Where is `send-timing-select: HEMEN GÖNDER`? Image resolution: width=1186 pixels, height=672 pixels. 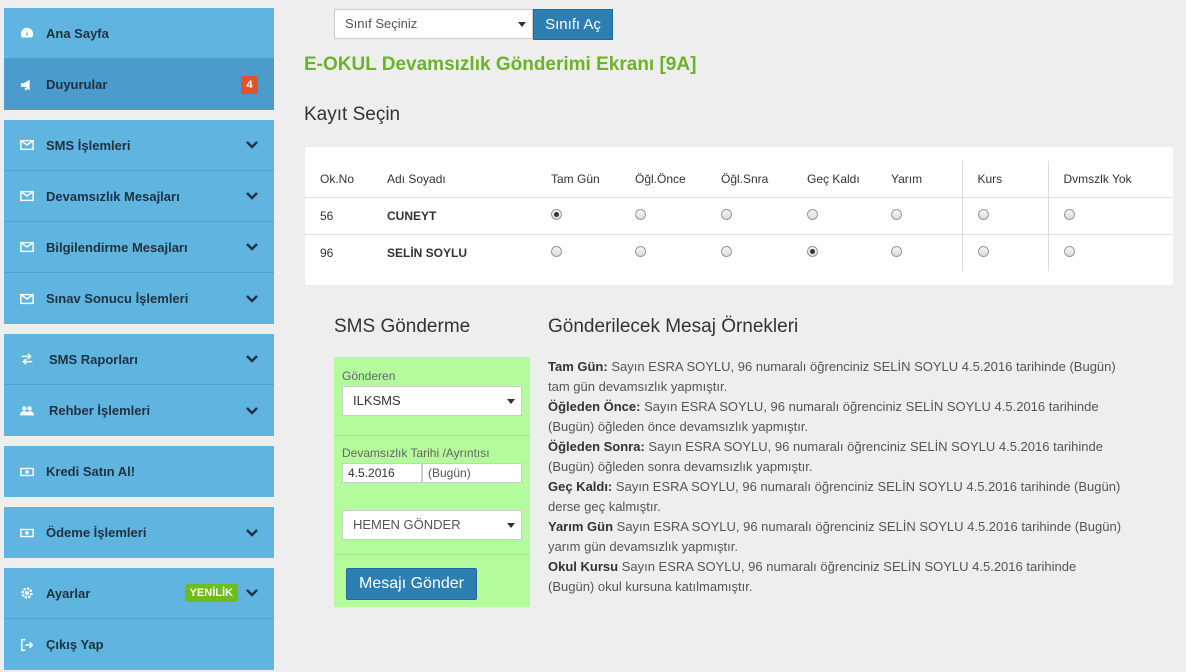 send-timing-select: HEMEN GÖNDER is located at coordinates (432, 525).